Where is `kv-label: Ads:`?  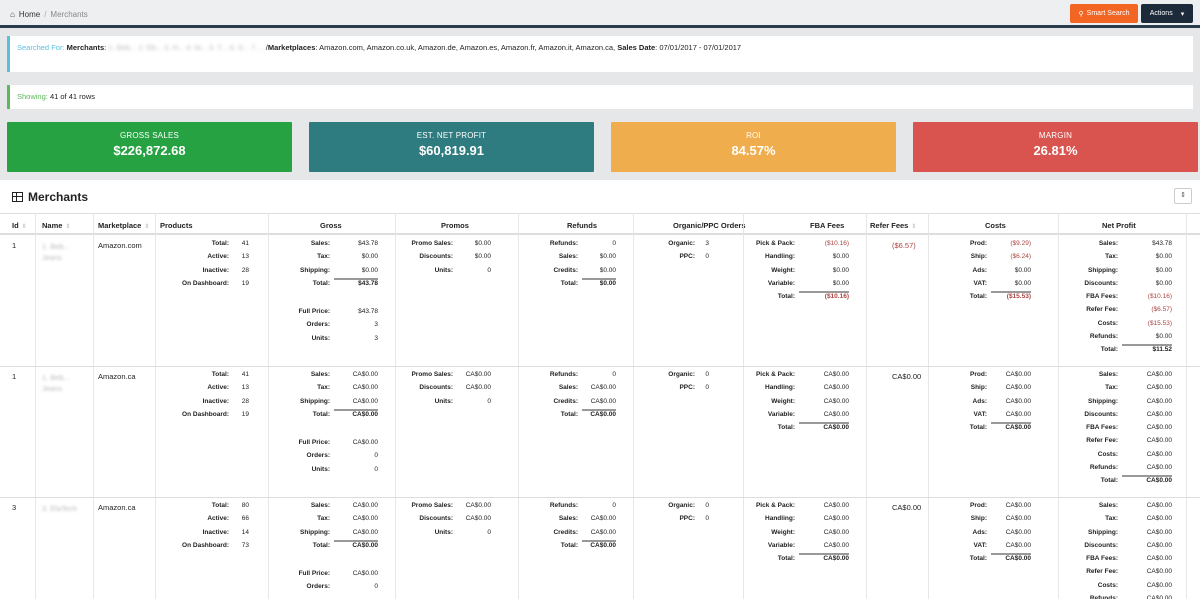 kv-label: Ads: is located at coordinates (979, 401).